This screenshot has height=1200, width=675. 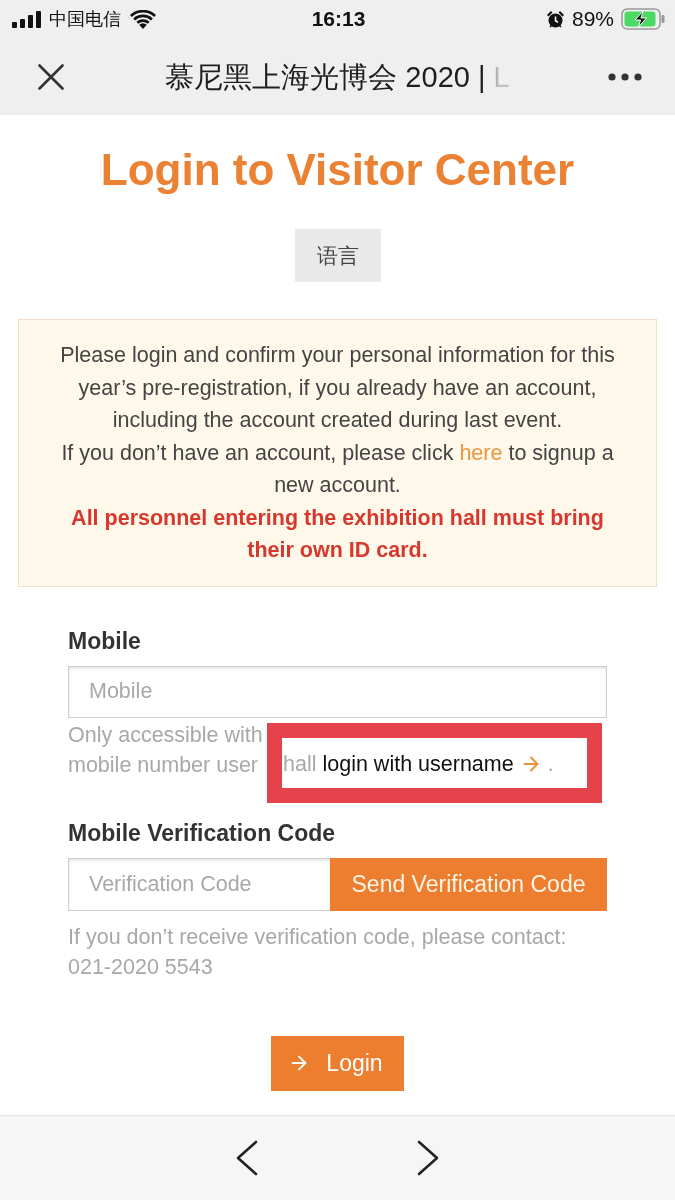 What do you see at coordinates (166, 735) in the screenshot?
I see `hint-text: Only accessible with` at bounding box center [166, 735].